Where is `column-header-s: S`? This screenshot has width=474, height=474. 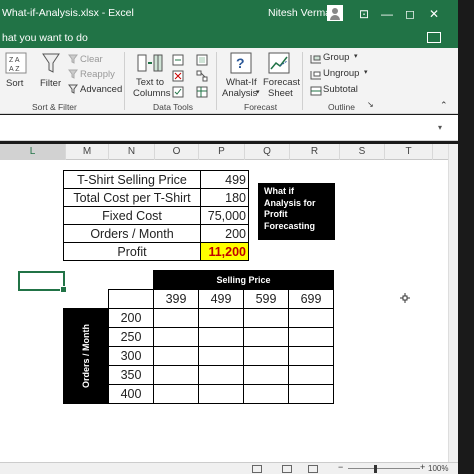
column-header-s: S is located at coordinates (362, 152).